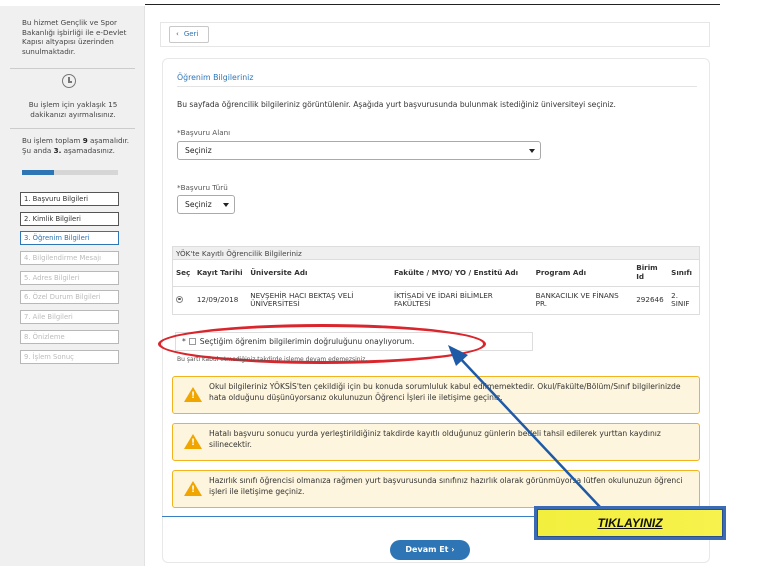 The height and width of the screenshot is (571, 770). What do you see at coordinates (302, 299) in the screenshot?
I see `table-cell-col-university: NEVŞEHİR HACI BEKTAŞ VELİ ÜNİVERSİTESİ` at bounding box center [302, 299].